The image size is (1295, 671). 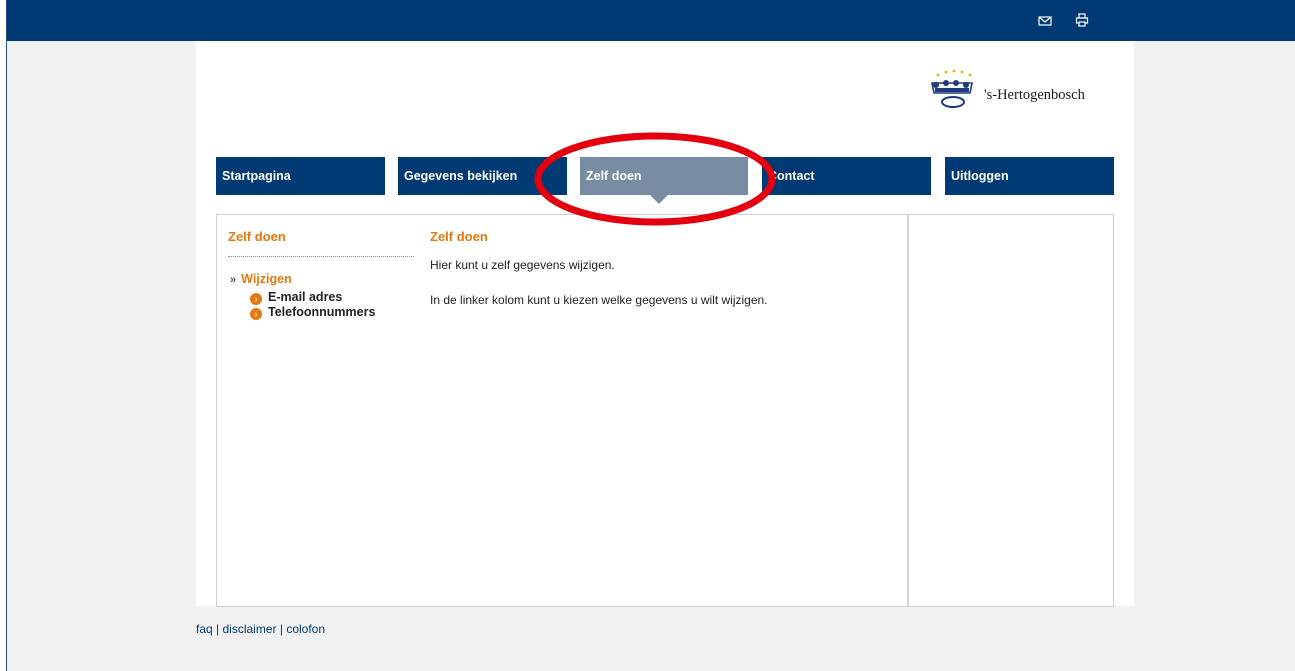 I want to click on footer-link-disclaimer: disclaimer, so click(x=250, y=629).